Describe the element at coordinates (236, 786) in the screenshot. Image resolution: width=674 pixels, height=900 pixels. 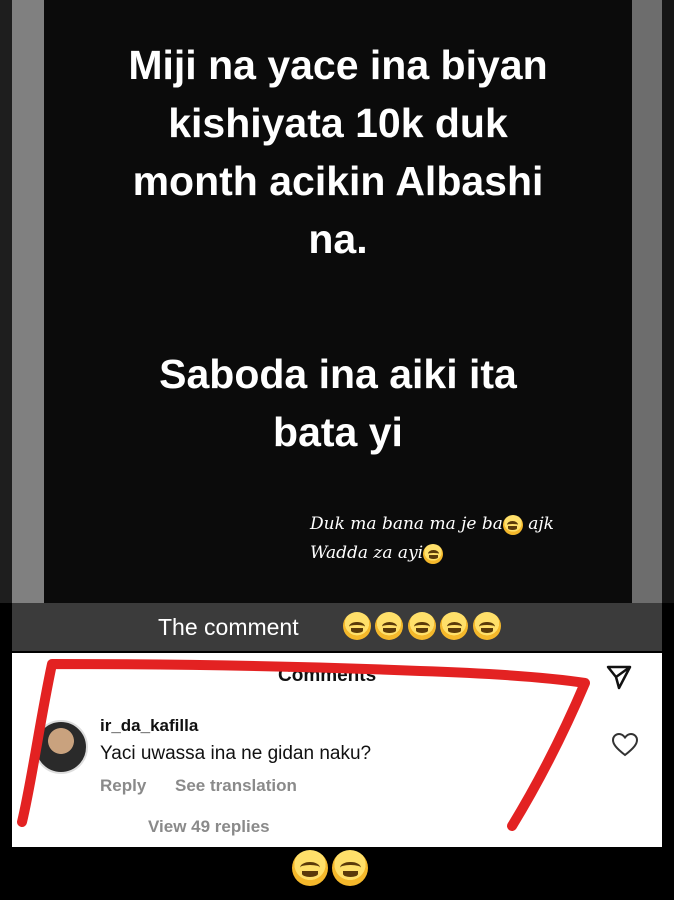
I see `see-translation-button: See translation` at that location.